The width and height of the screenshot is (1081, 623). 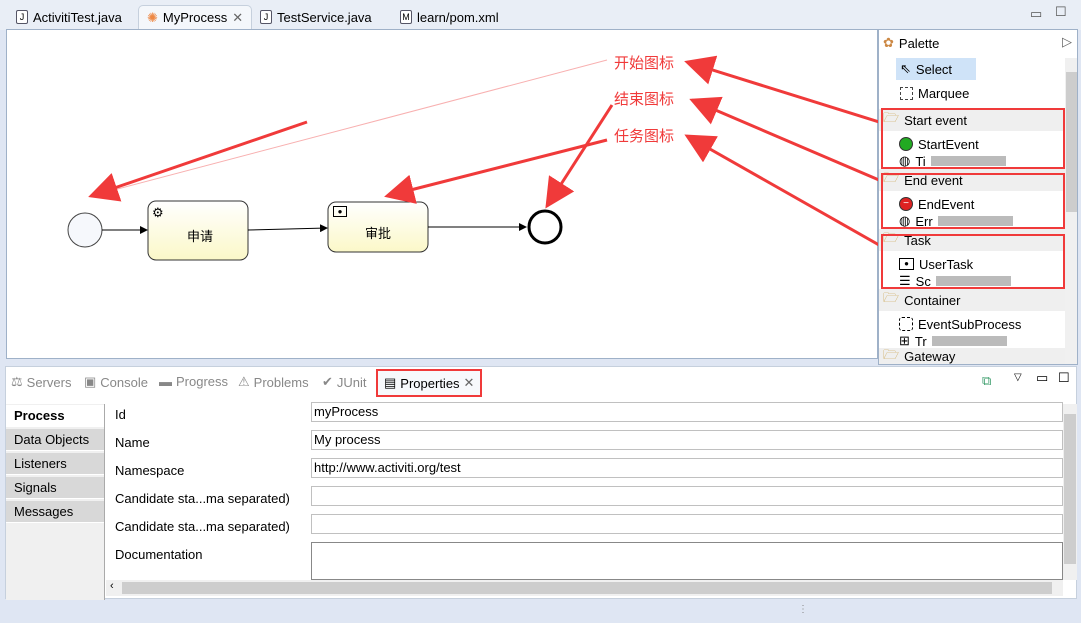 What do you see at coordinates (988, 324) in the screenshot?
I see `palette-eventsubprocess: EventSubProcess` at bounding box center [988, 324].